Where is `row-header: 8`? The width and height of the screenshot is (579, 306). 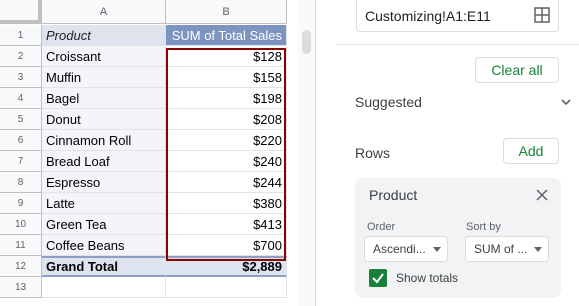 row-header: 8 is located at coordinates (21, 182).